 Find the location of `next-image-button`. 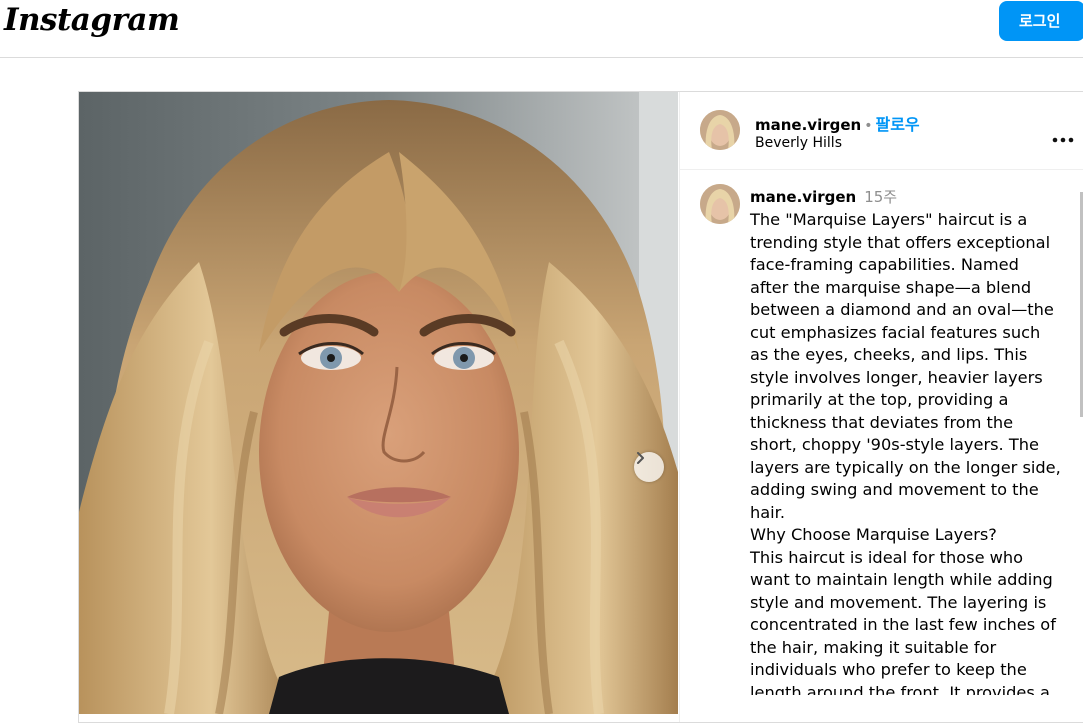

next-image-button is located at coordinates (649, 467).